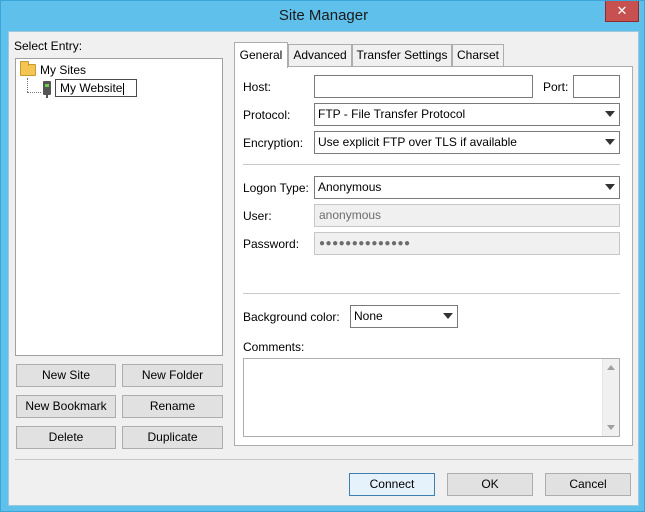 The height and width of the screenshot is (512, 645). I want to click on cancel-button: Cancel, so click(588, 484).